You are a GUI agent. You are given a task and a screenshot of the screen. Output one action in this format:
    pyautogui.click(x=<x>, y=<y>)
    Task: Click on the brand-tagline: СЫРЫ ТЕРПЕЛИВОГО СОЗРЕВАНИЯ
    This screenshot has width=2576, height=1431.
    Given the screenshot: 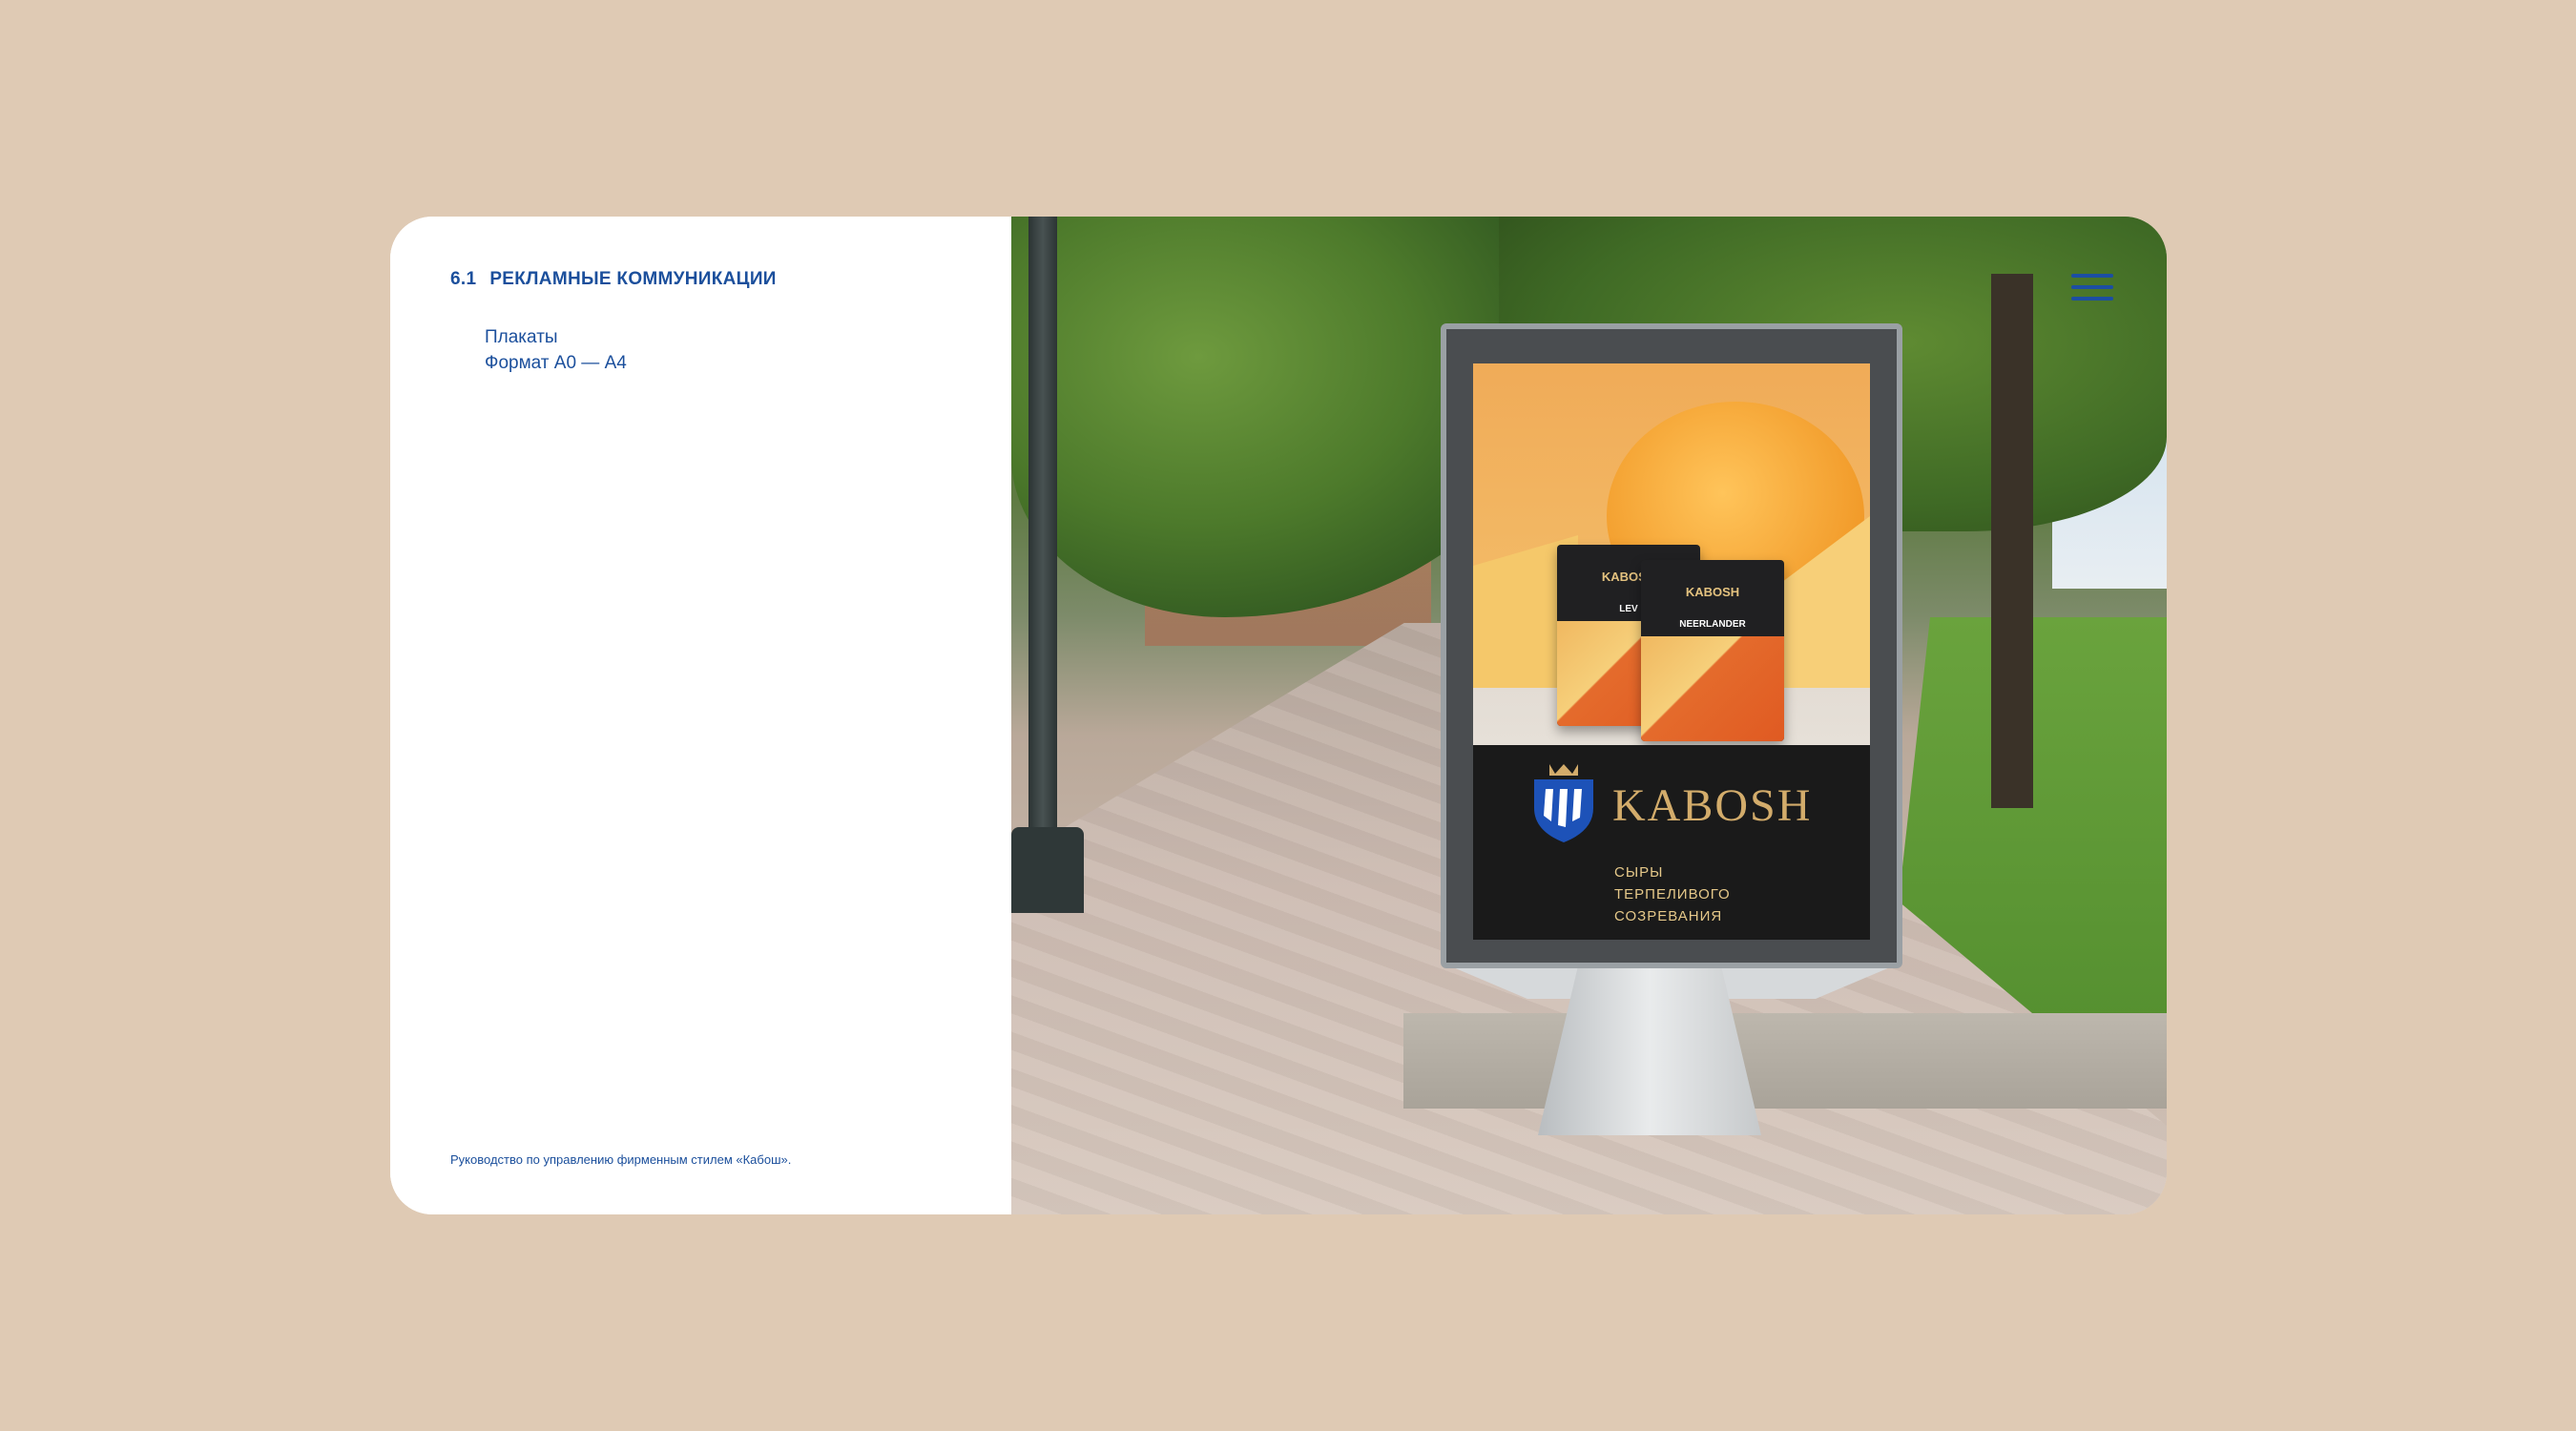 What is the action you would take?
    pyautogui.click(x=1672, y=894)
    